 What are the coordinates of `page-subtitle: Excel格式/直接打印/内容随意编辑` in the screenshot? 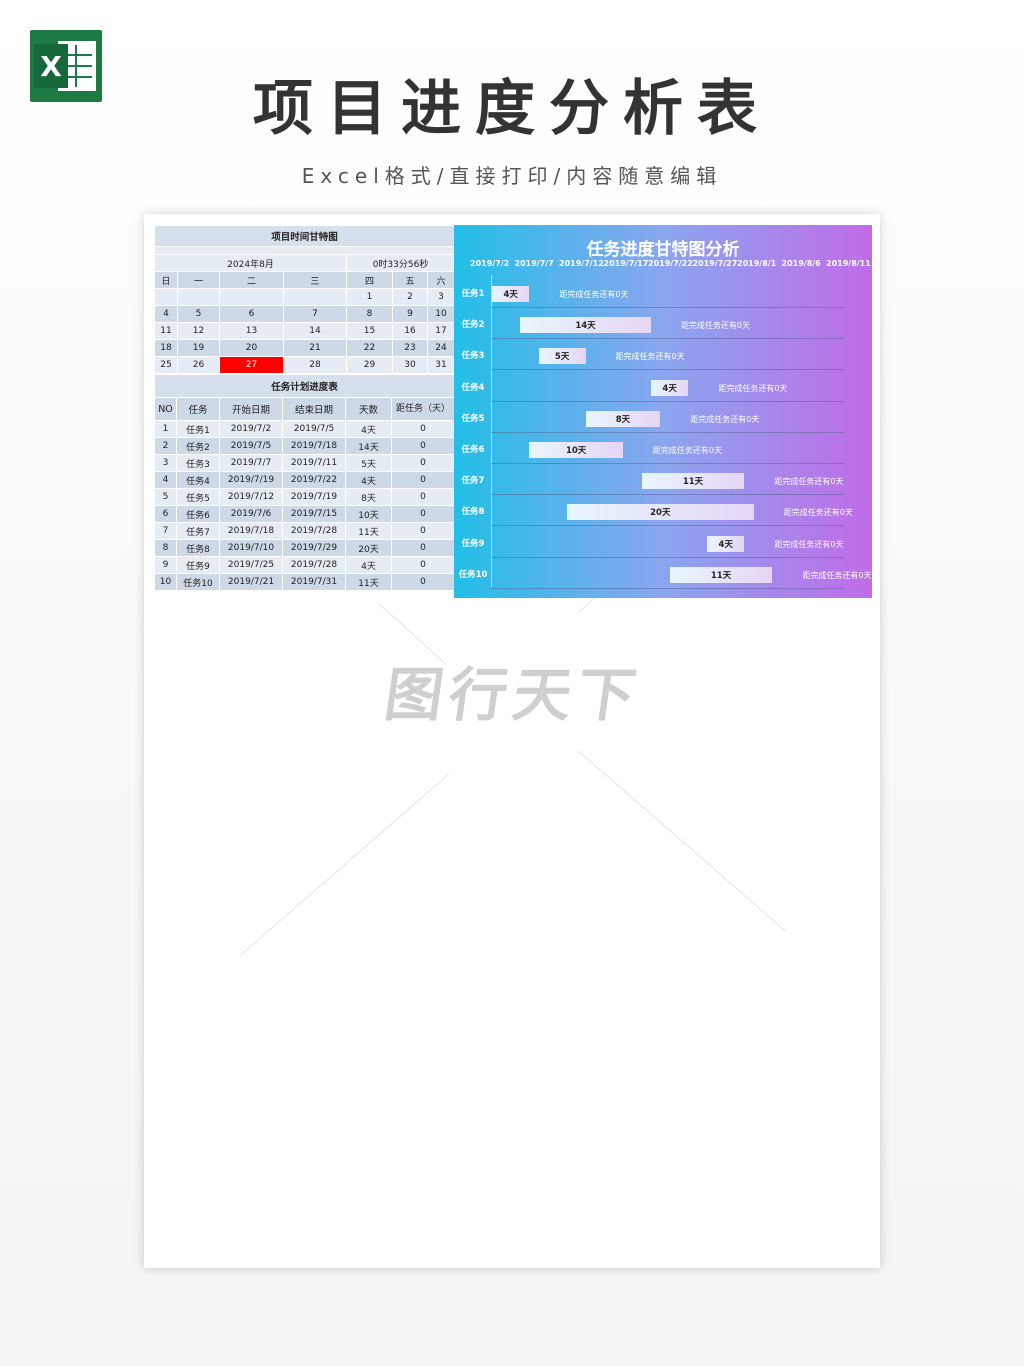 It's located at (512, 176).